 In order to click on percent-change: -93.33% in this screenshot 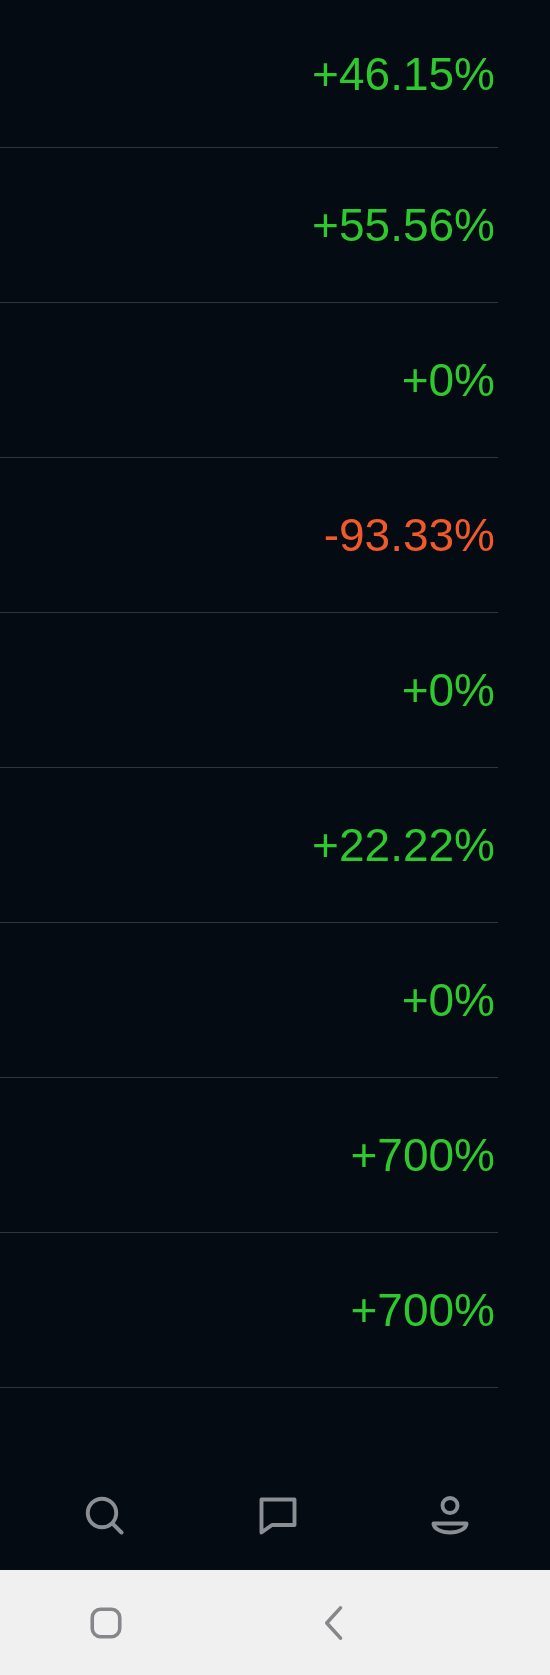, I will do `click(409, 535)`.